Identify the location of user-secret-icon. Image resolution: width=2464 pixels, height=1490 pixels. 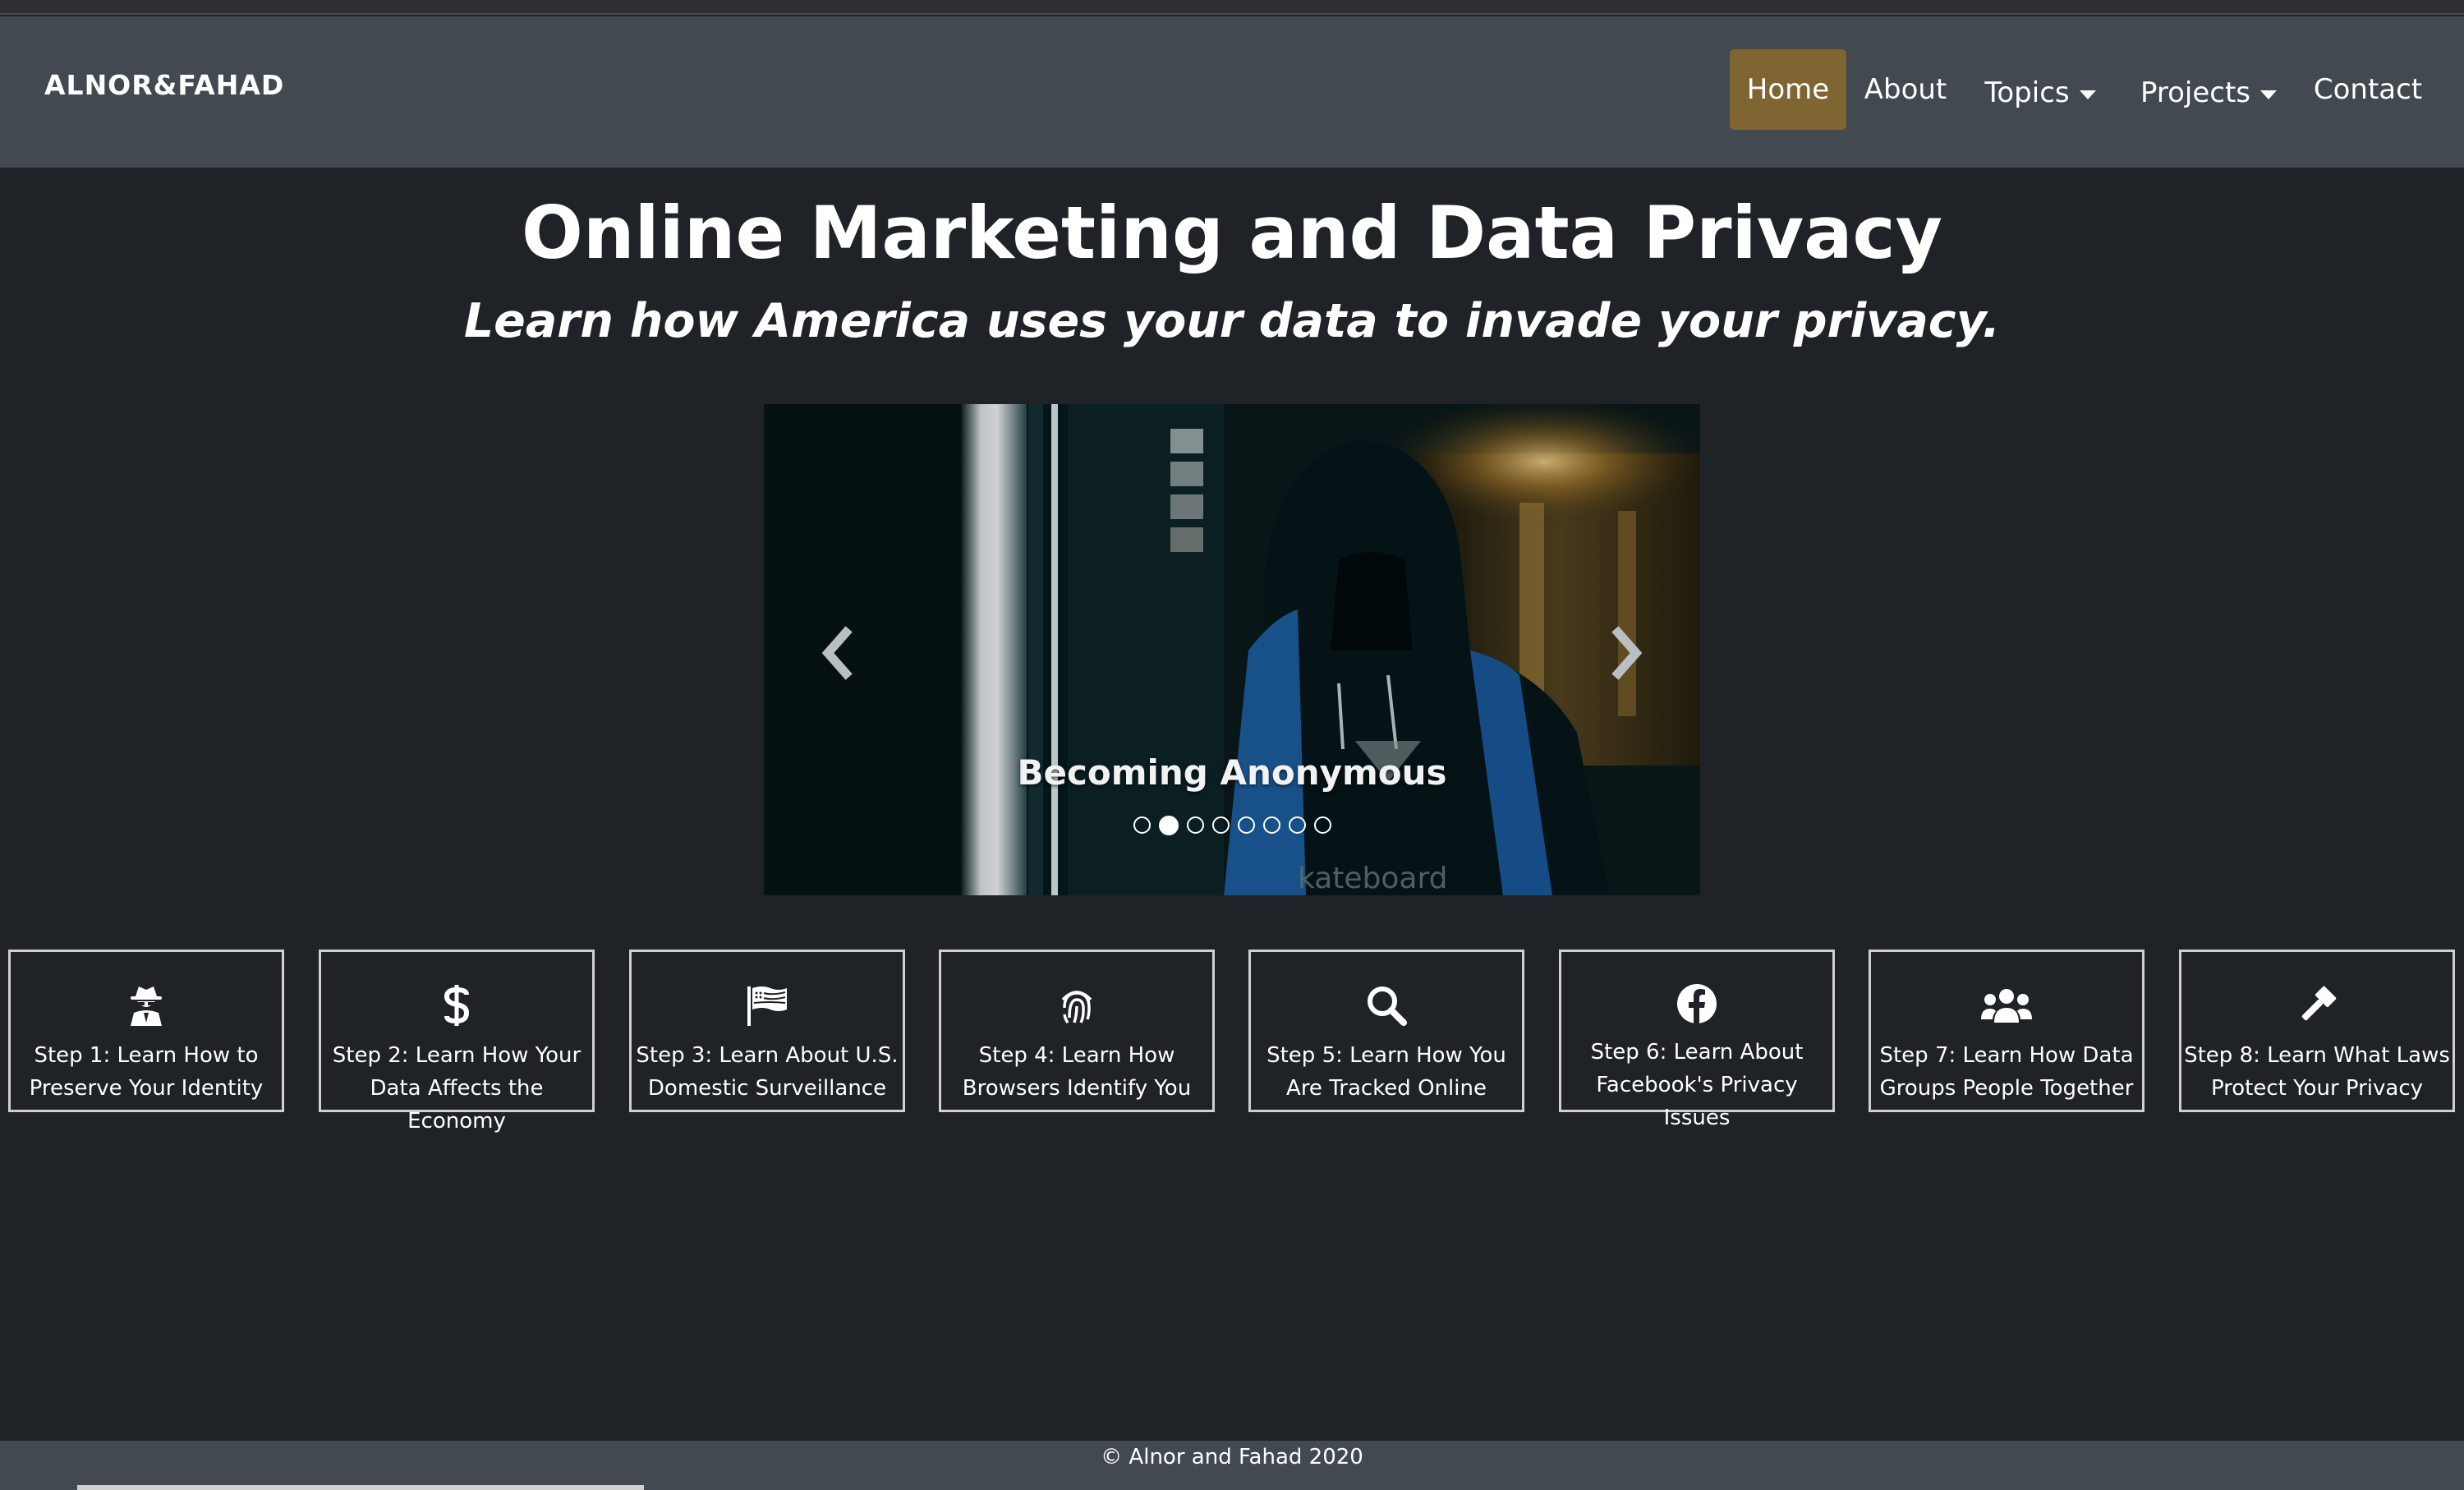
(146, 1006).